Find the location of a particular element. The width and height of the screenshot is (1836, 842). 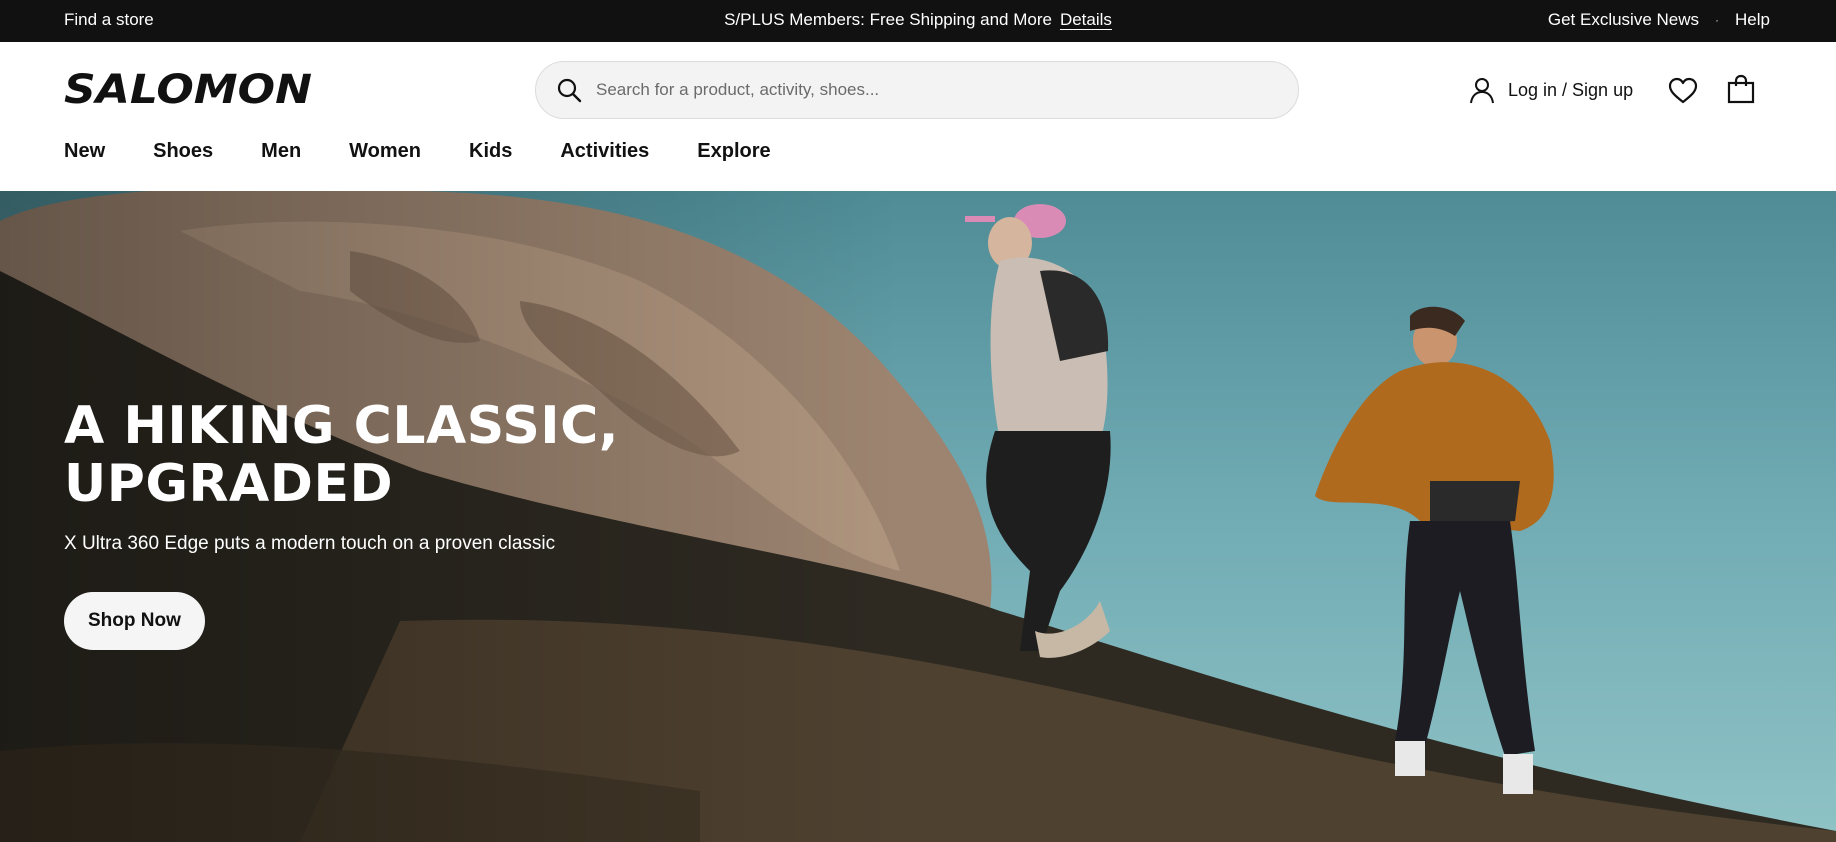

search-input is located at coordinates (947, 90).